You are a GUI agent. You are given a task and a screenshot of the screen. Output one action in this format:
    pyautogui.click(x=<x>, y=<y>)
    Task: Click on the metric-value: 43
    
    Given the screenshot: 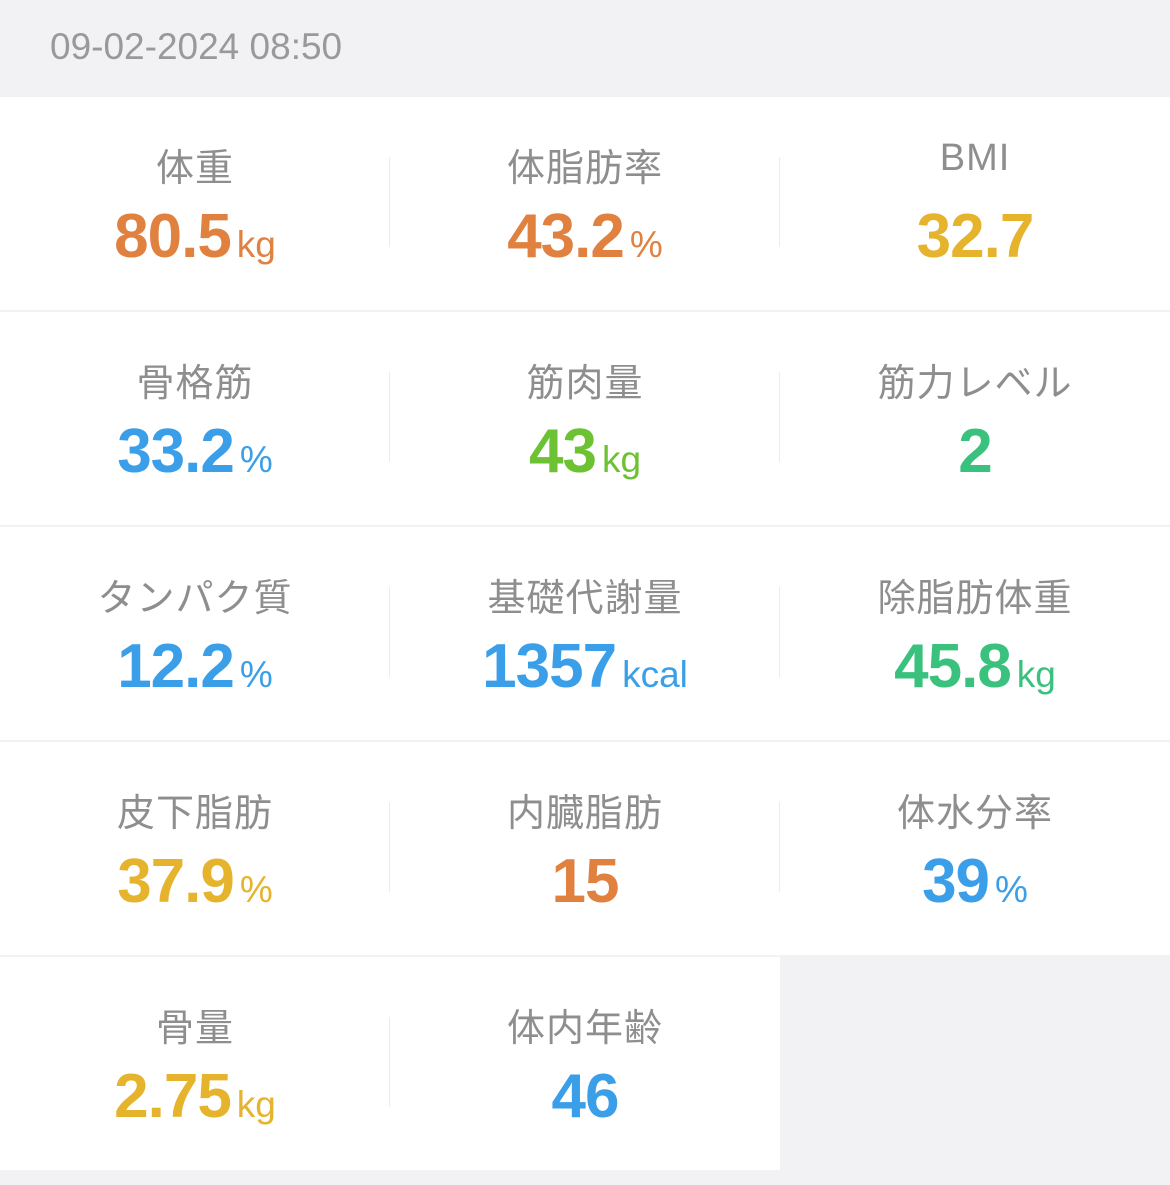 What is the action you would take?
    pyautogui.click(x=562, y=451)
    